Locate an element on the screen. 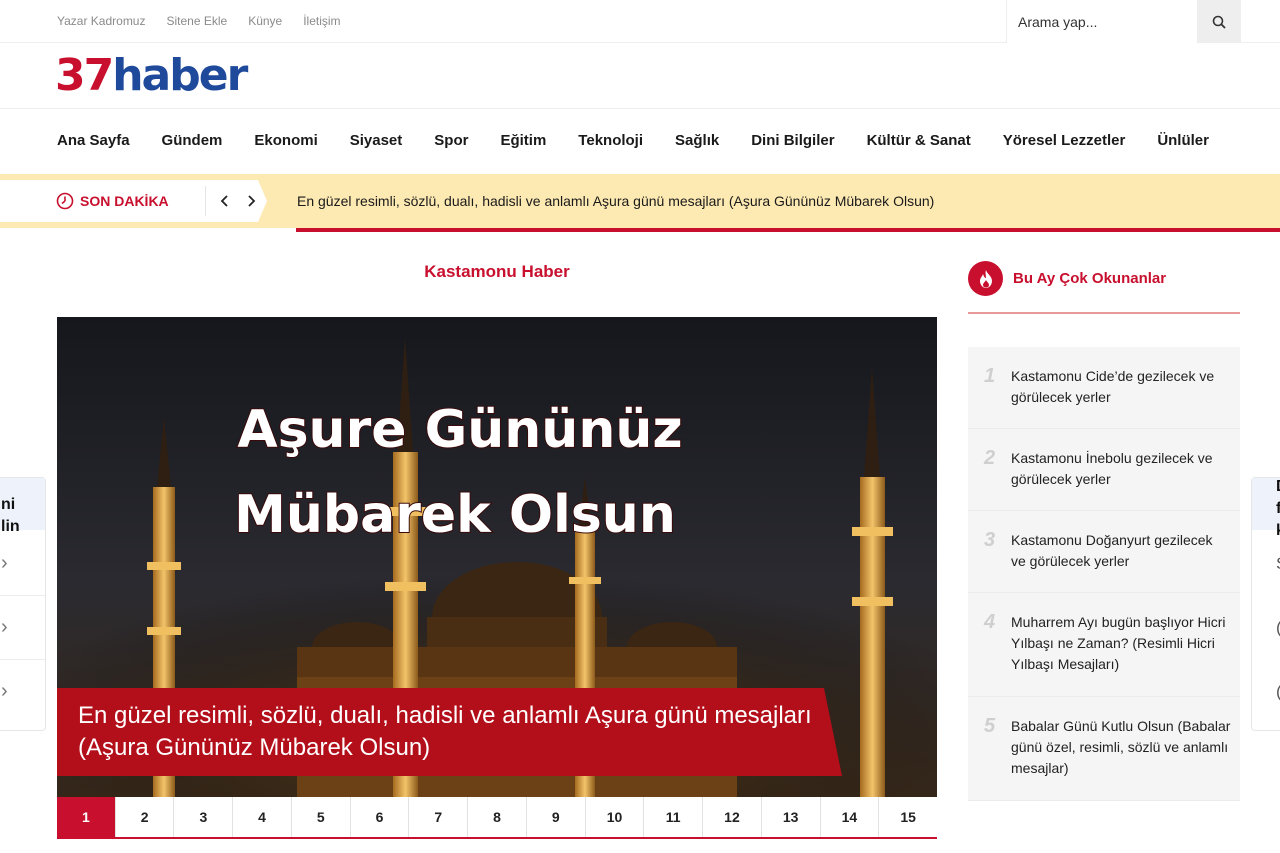 This screenshot has width=1280, height=853. page-button-1: 1 is located at coordinates (86, 817).